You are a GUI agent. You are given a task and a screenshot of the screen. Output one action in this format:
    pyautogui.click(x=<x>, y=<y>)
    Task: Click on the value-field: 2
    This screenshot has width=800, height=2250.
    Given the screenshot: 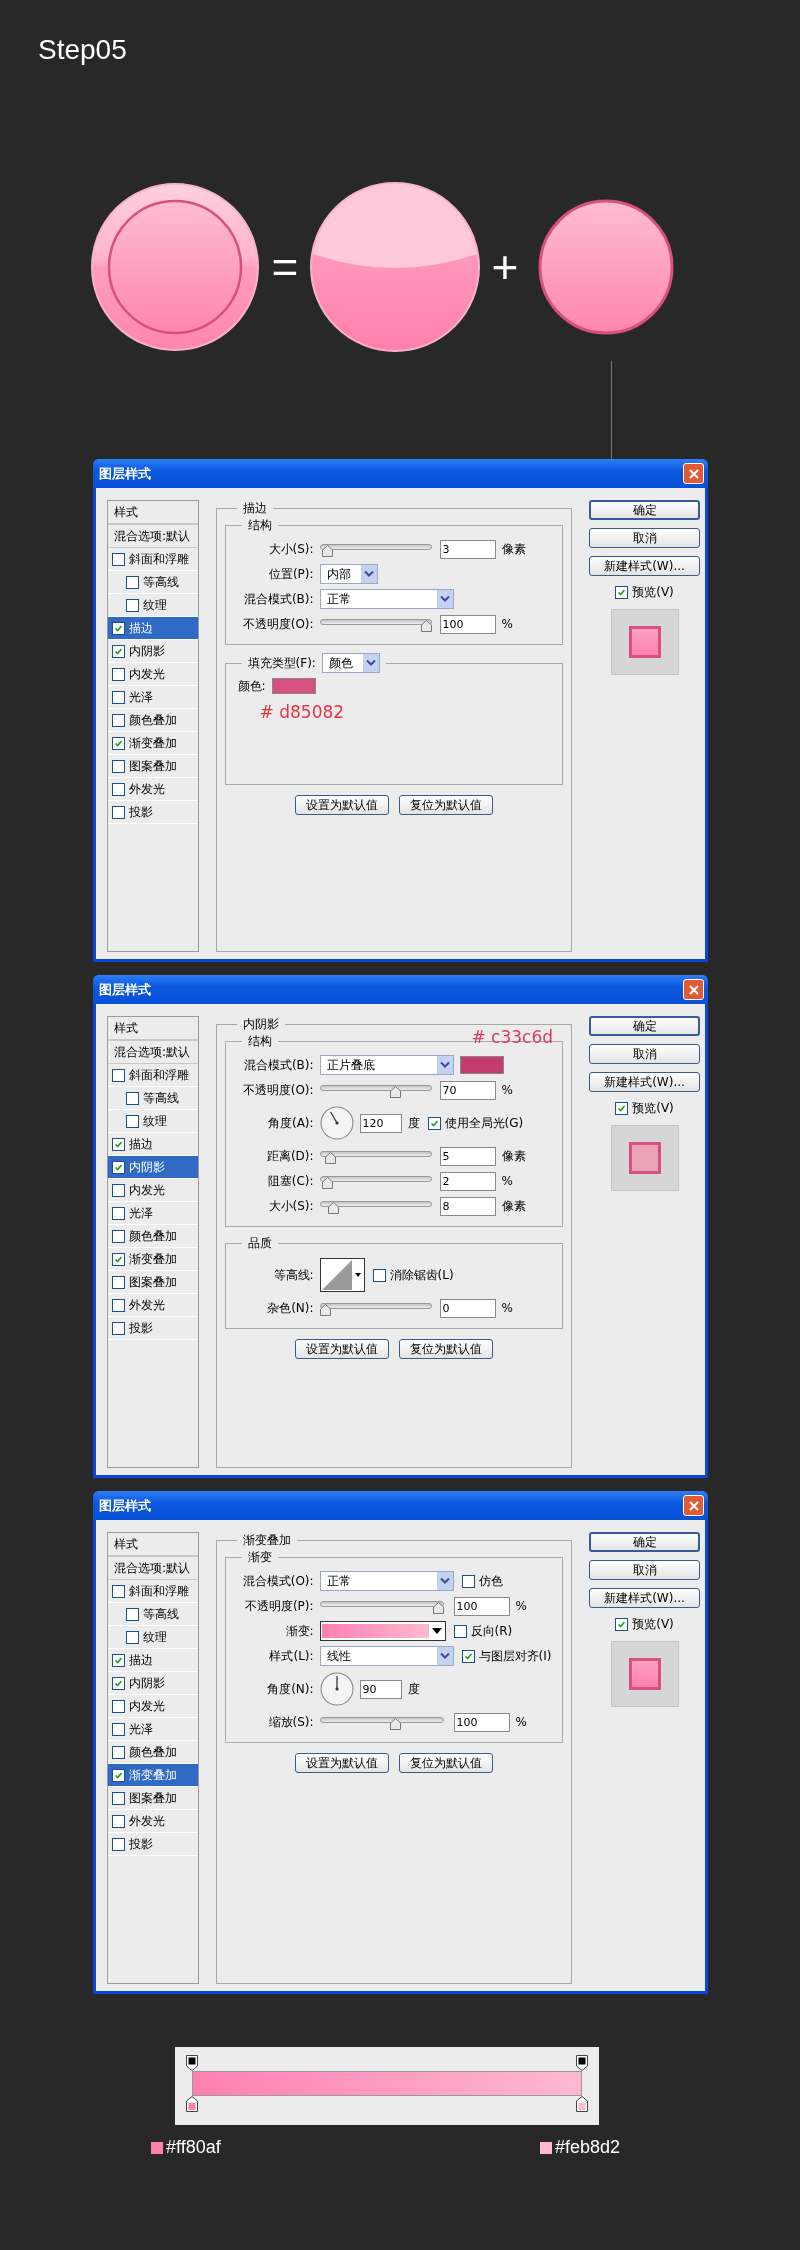 What is the action you would take?
    pyautogui.click(x=467, y=1181)
    